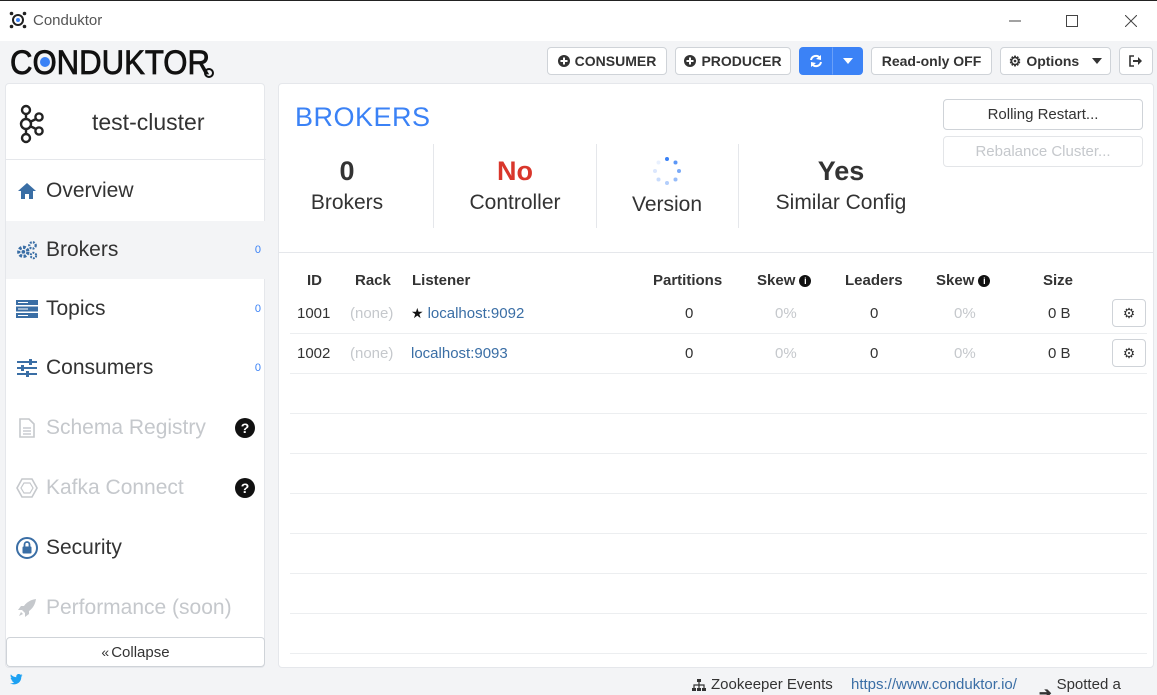 The height and width of the screenshot is (695, 1157). What do you see at coordinates (68, 20) in the screenshot?
I see `window-title: Conduktor` at bounding box center [68, 20].